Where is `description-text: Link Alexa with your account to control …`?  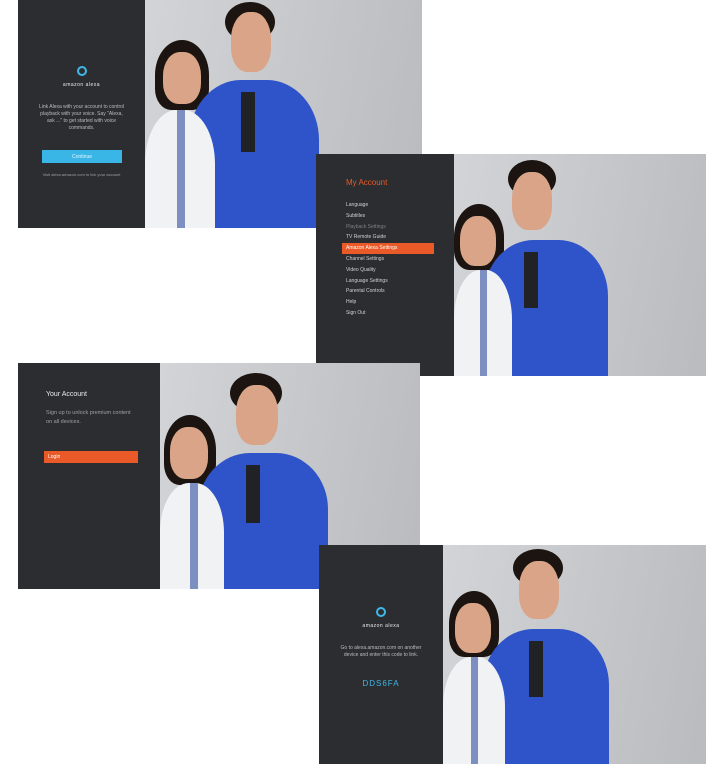 description-text: Link Alexa with your account to control … is located at coordinates (81, 117).